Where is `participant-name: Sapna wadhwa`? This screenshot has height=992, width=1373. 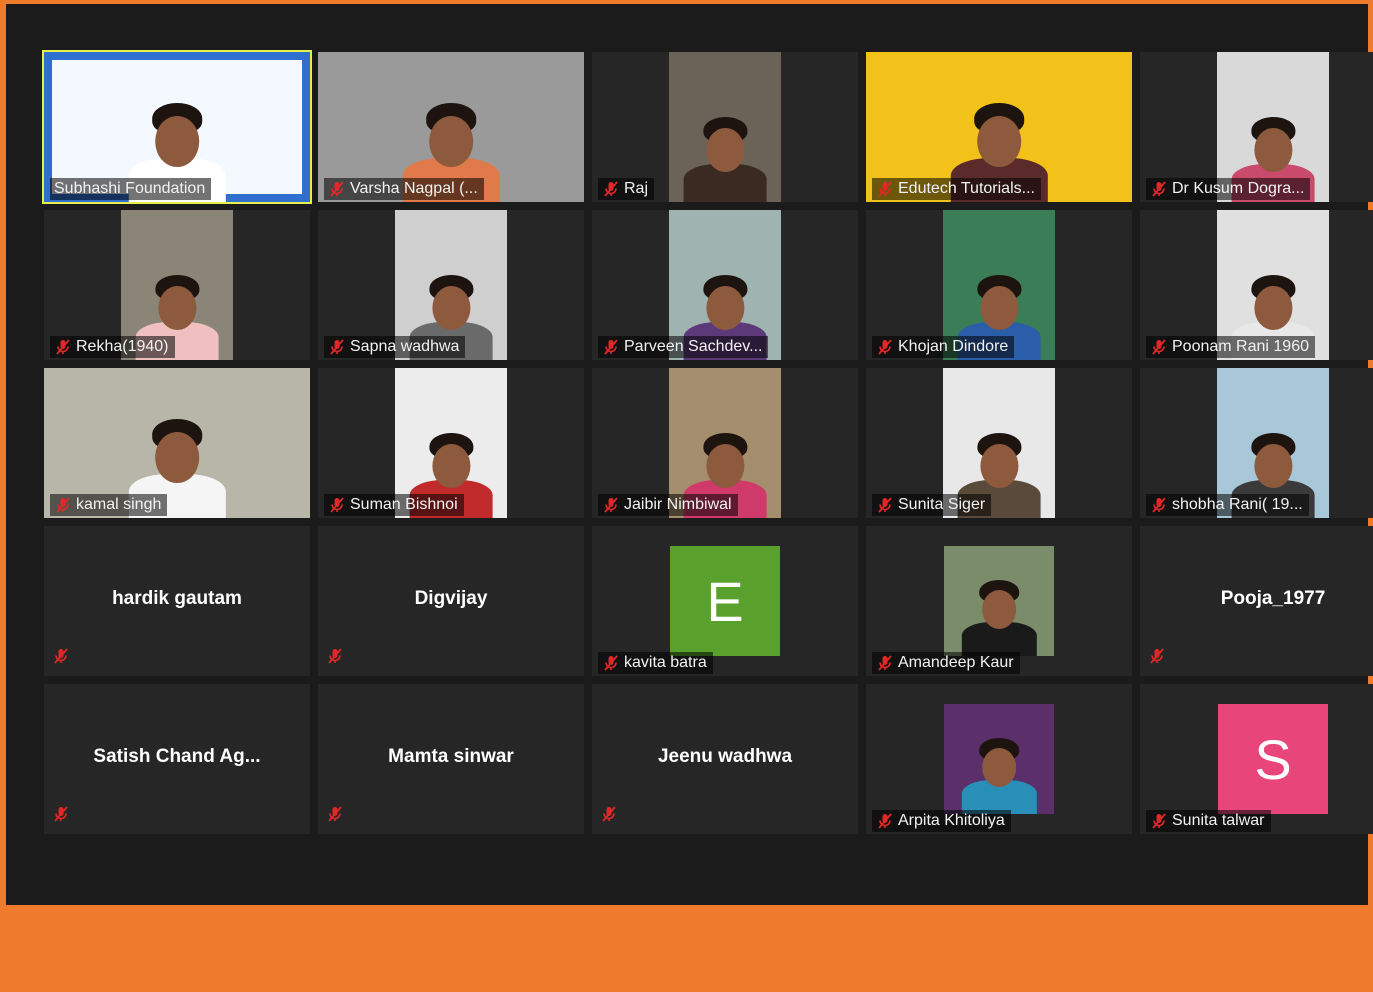 participant-name: Sapna wadhwa is located at coordinates (405, 346).